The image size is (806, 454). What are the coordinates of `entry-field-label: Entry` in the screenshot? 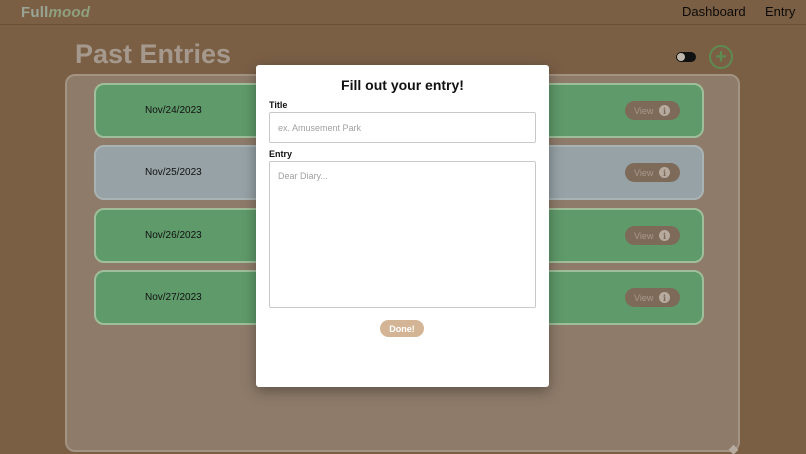 It's located at (281, 154).